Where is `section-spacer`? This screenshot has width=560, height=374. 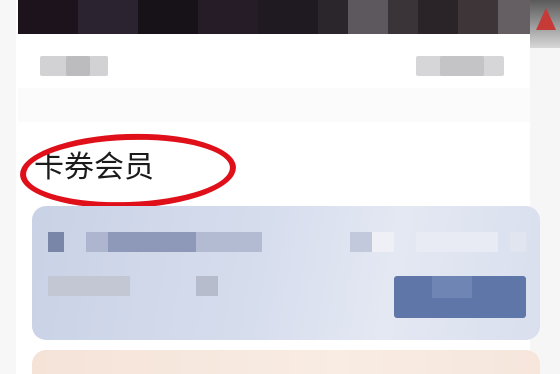
section-spacer is located at coordinates (274, 105).